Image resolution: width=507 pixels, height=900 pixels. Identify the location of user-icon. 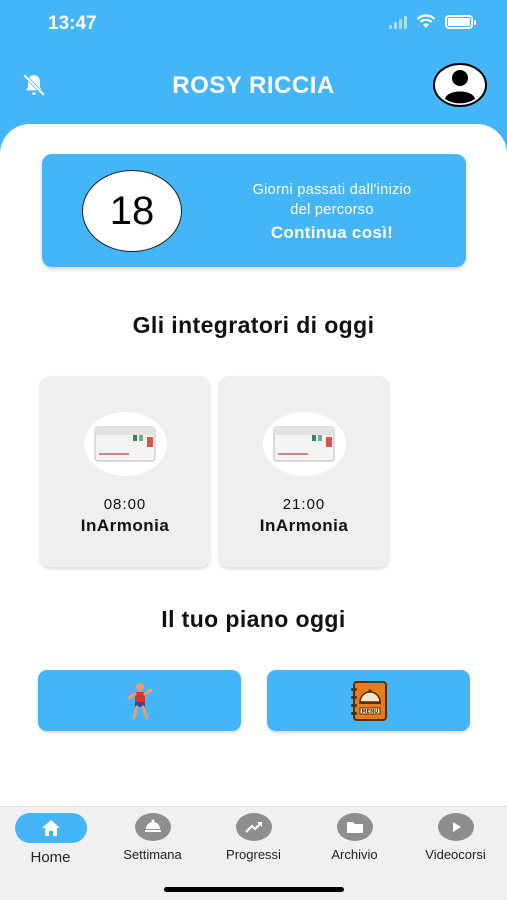
(460, 85).